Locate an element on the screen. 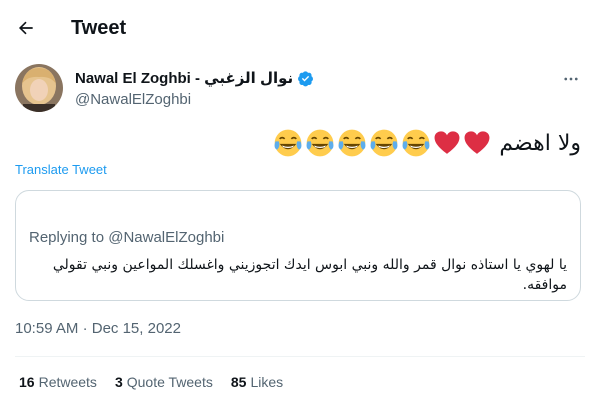 The width and height of the screenshot is (600, 409). likes-label: Likes is located at coordinates (267, 382).